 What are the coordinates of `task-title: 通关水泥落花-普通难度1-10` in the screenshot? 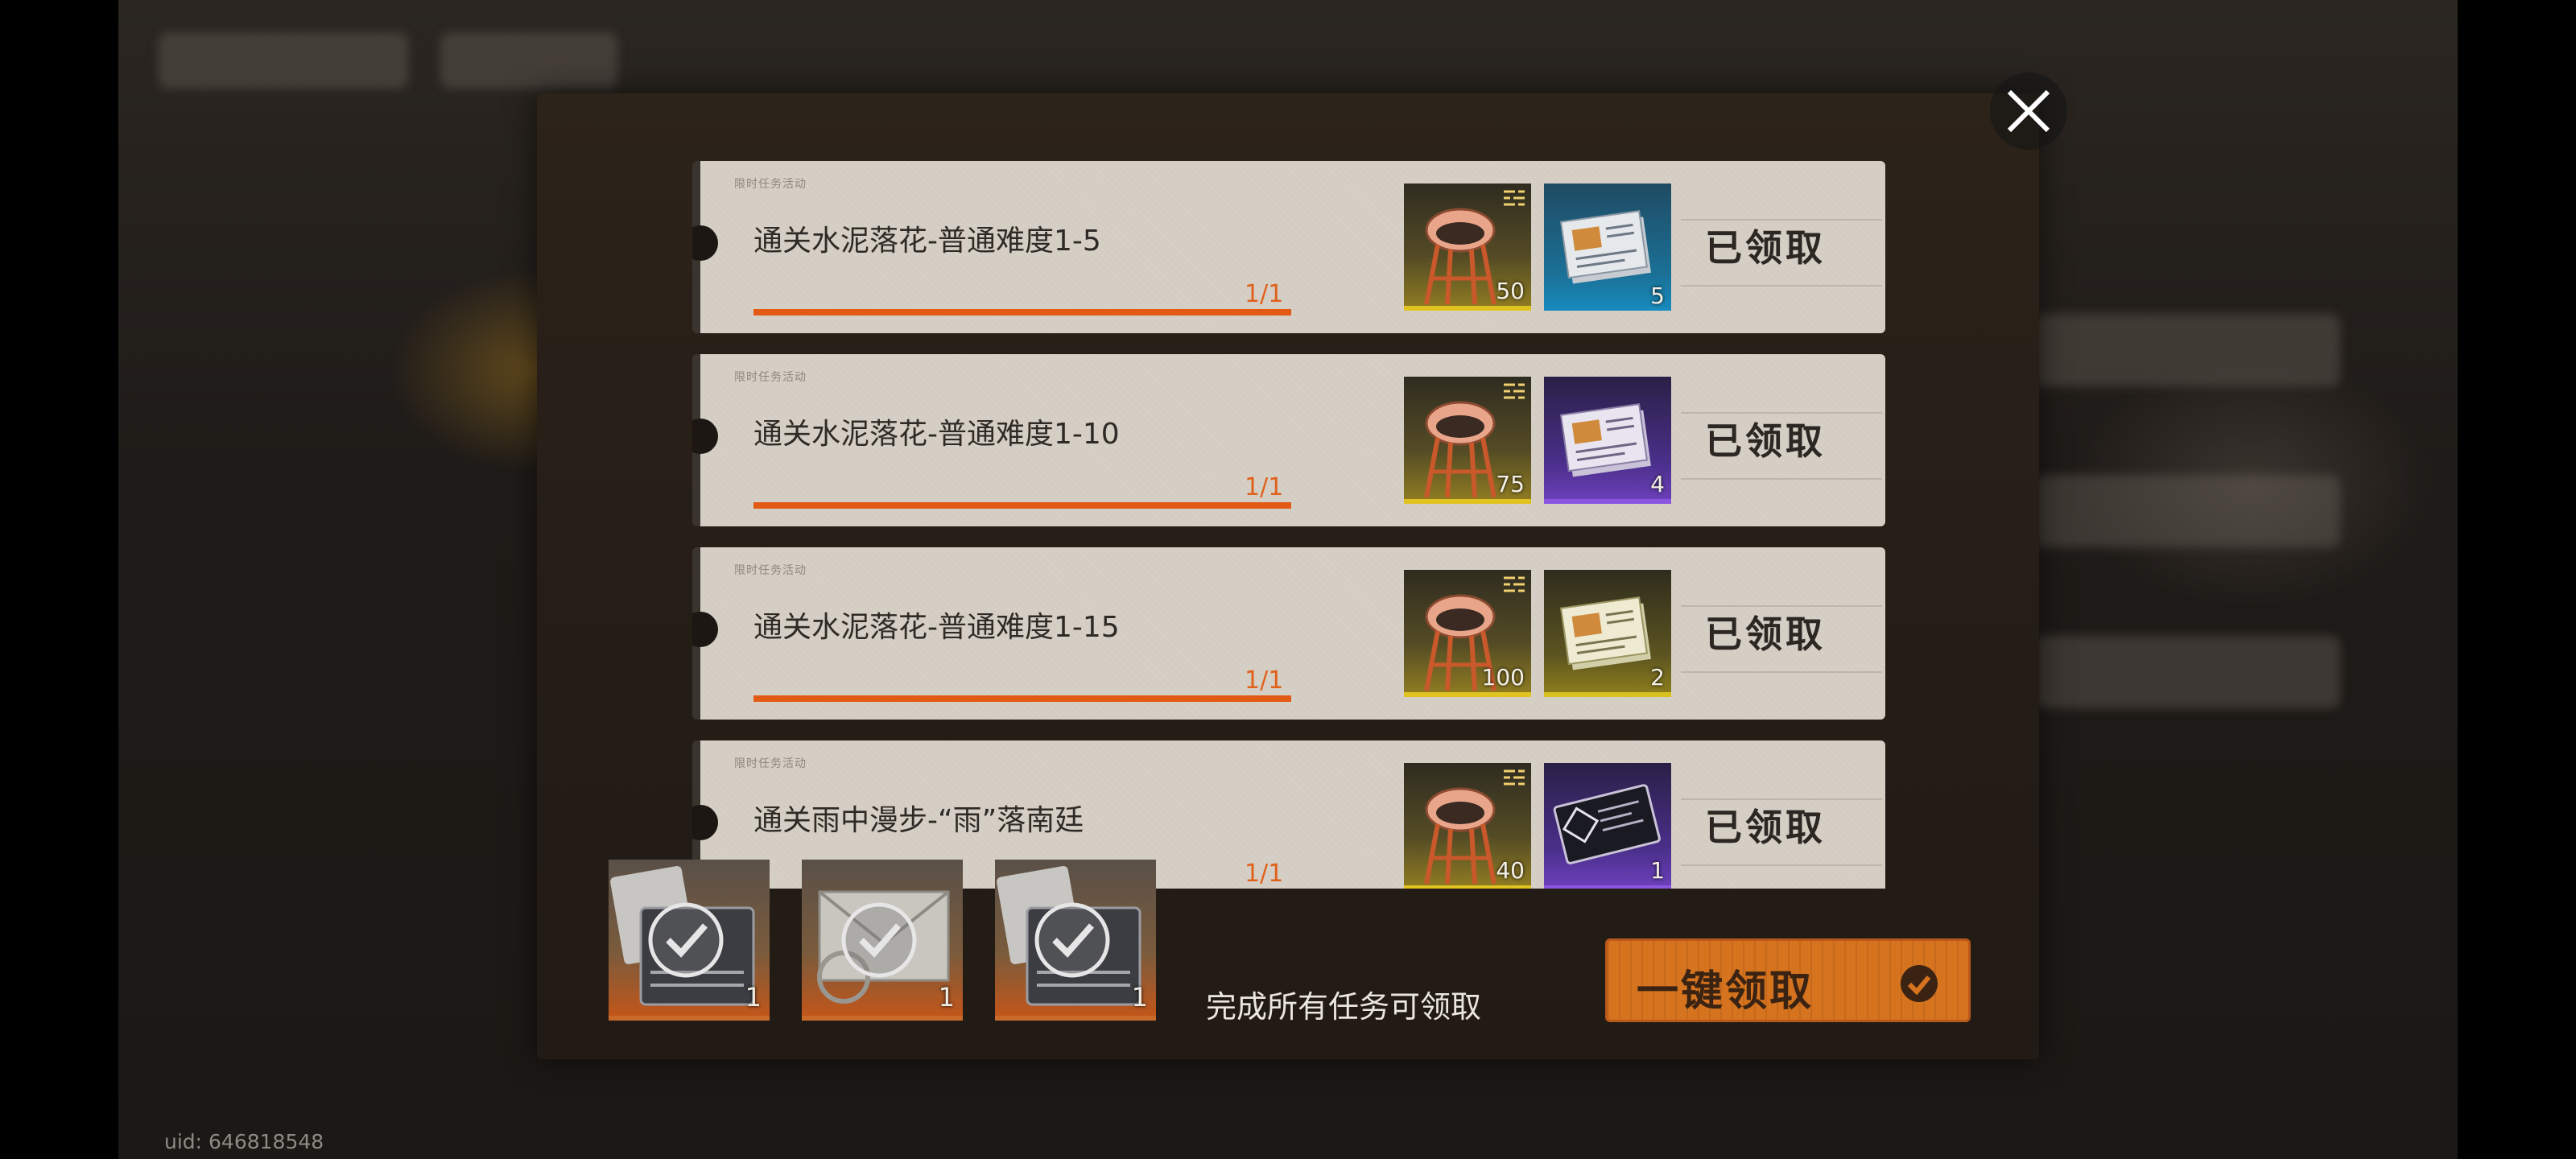 It's located at (936, 434).